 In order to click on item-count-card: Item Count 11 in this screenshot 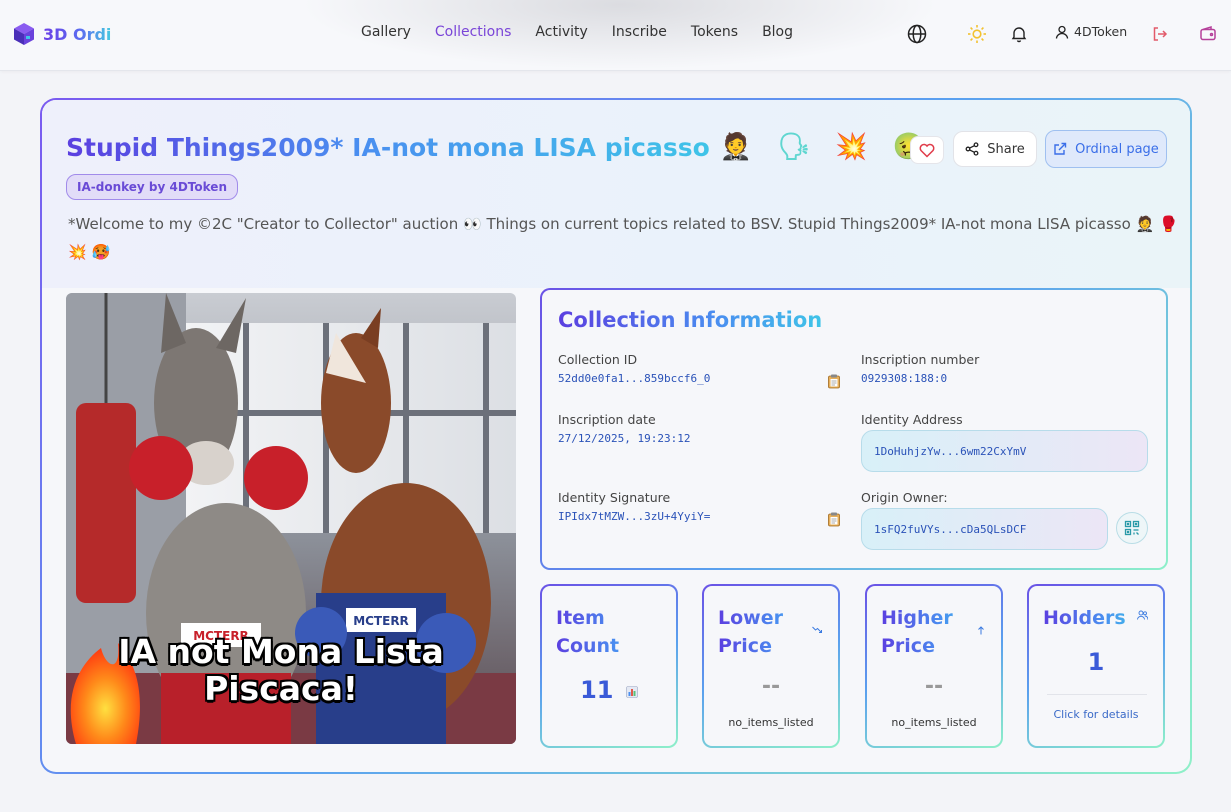, I will do `click(609, 666)`.